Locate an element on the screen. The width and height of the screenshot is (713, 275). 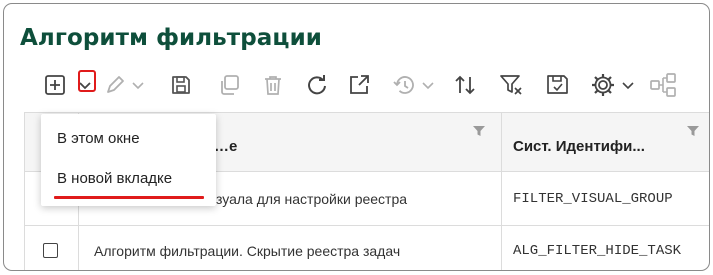
page-title: Алгоритм фильтрации is located at coordinates (171, 38).